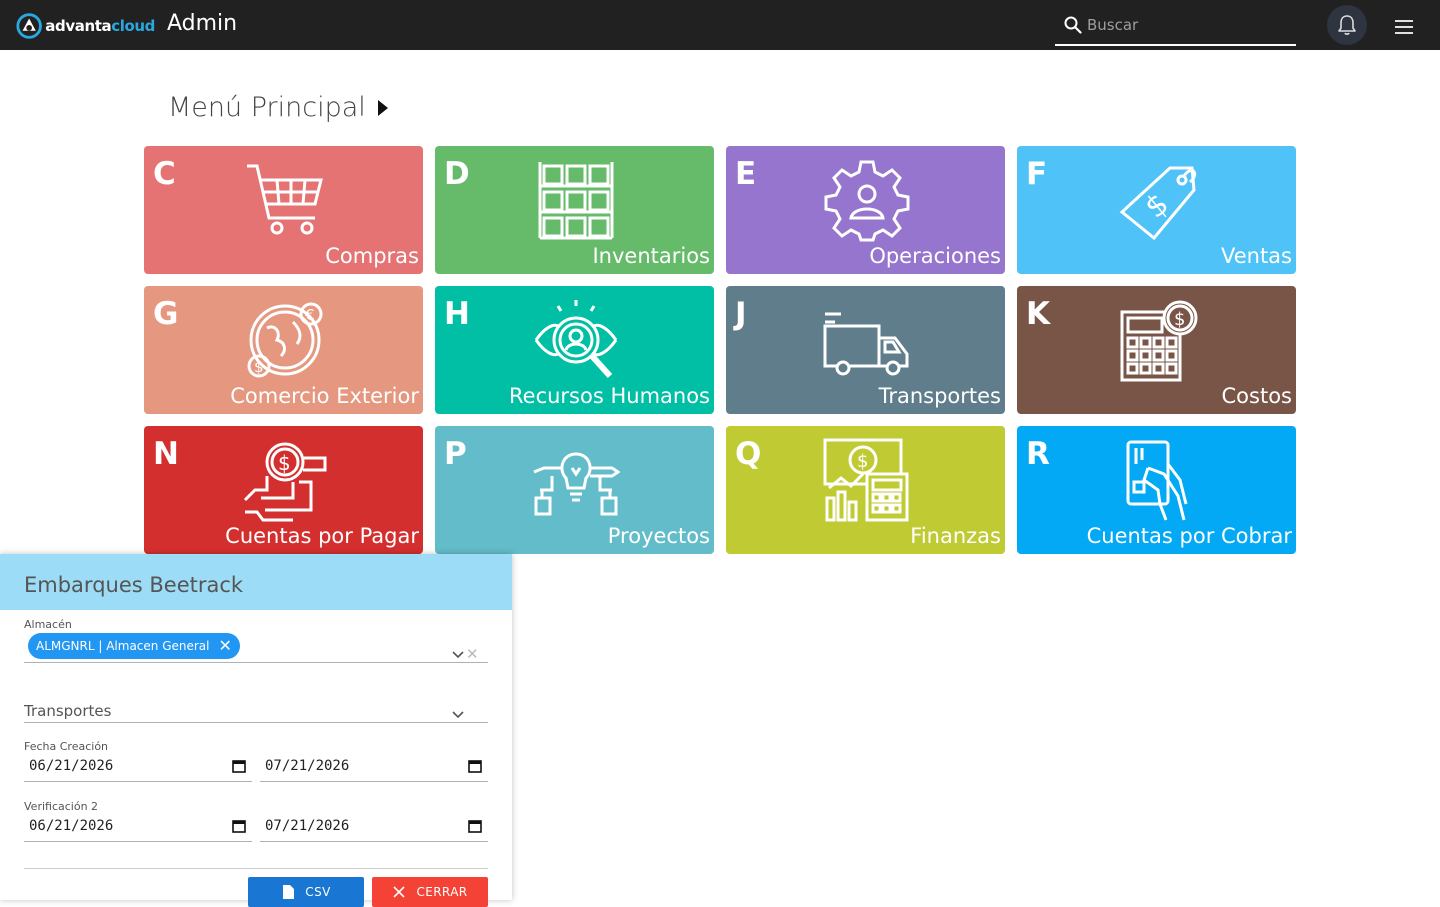 This screenshot has width=1440, height=907. I want to click on tile-recursos-humanos: H Recursos Humanos, so click(574, 350).